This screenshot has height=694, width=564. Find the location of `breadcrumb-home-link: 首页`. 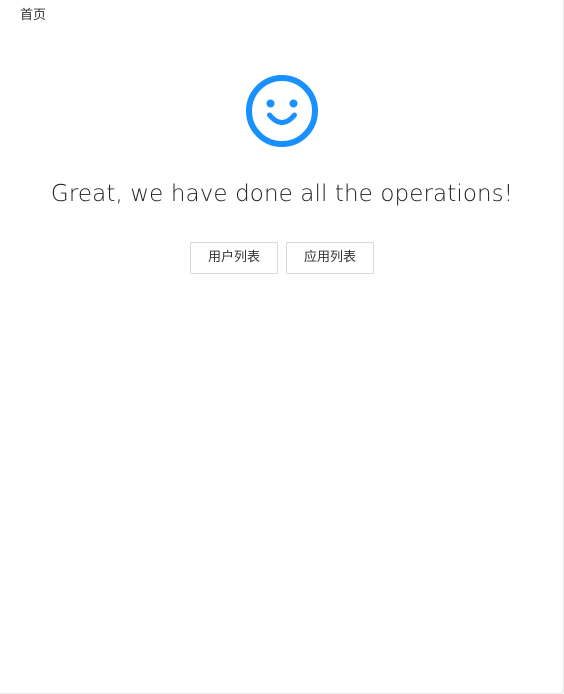

breadcrumb-home-link: 首页 is located at coordinates (33, 15).